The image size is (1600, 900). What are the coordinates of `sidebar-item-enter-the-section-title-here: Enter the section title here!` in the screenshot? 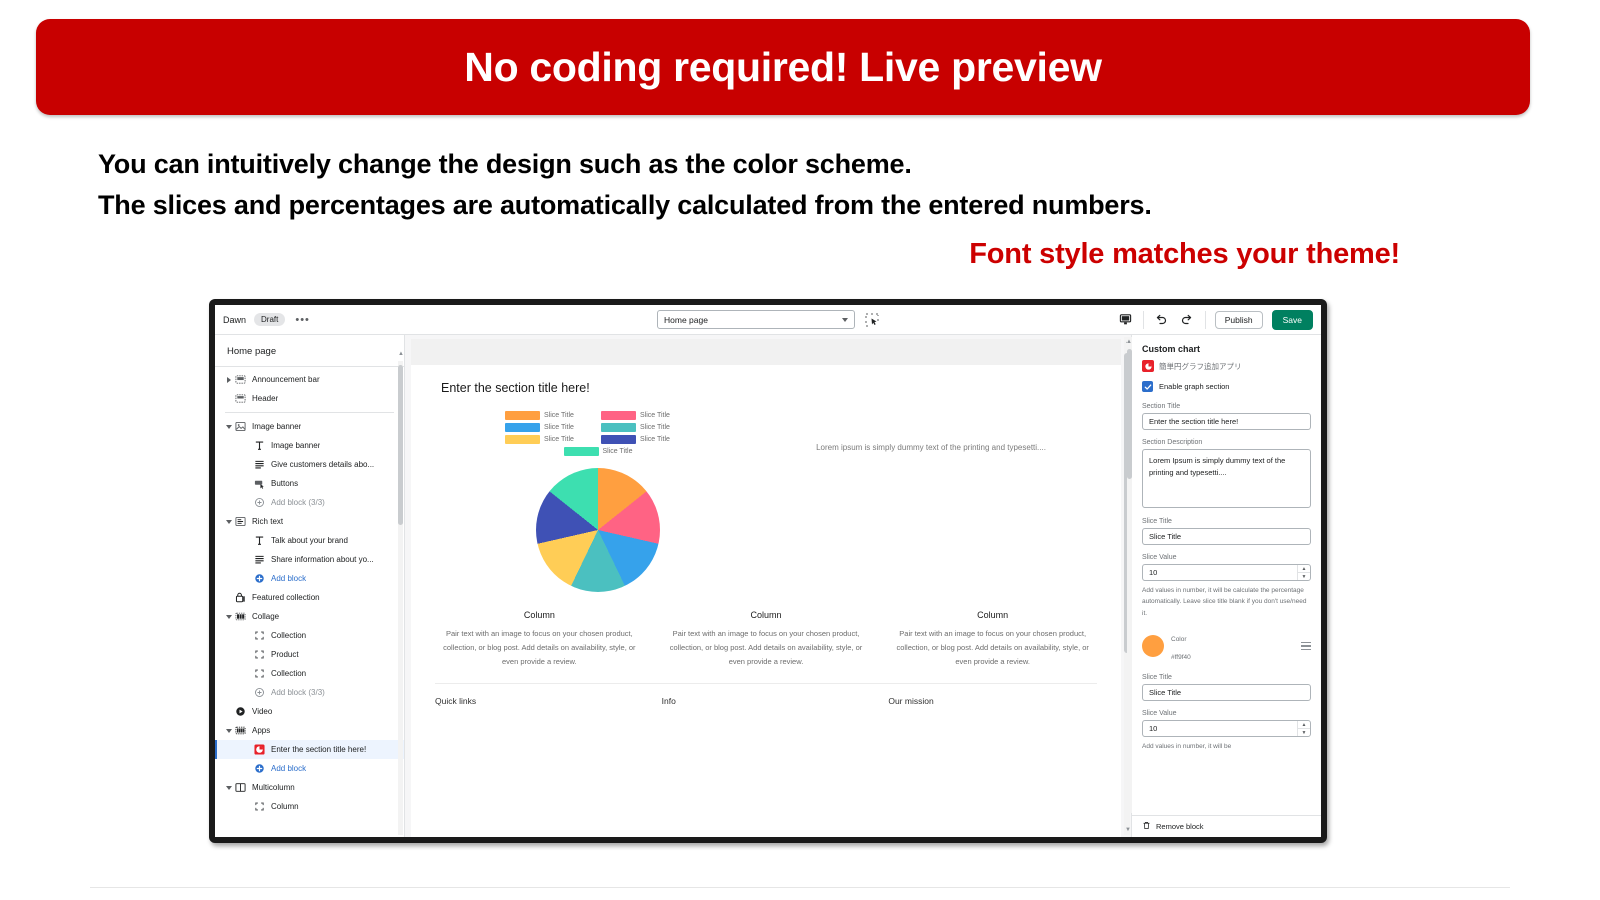 It's located at (309, 749).